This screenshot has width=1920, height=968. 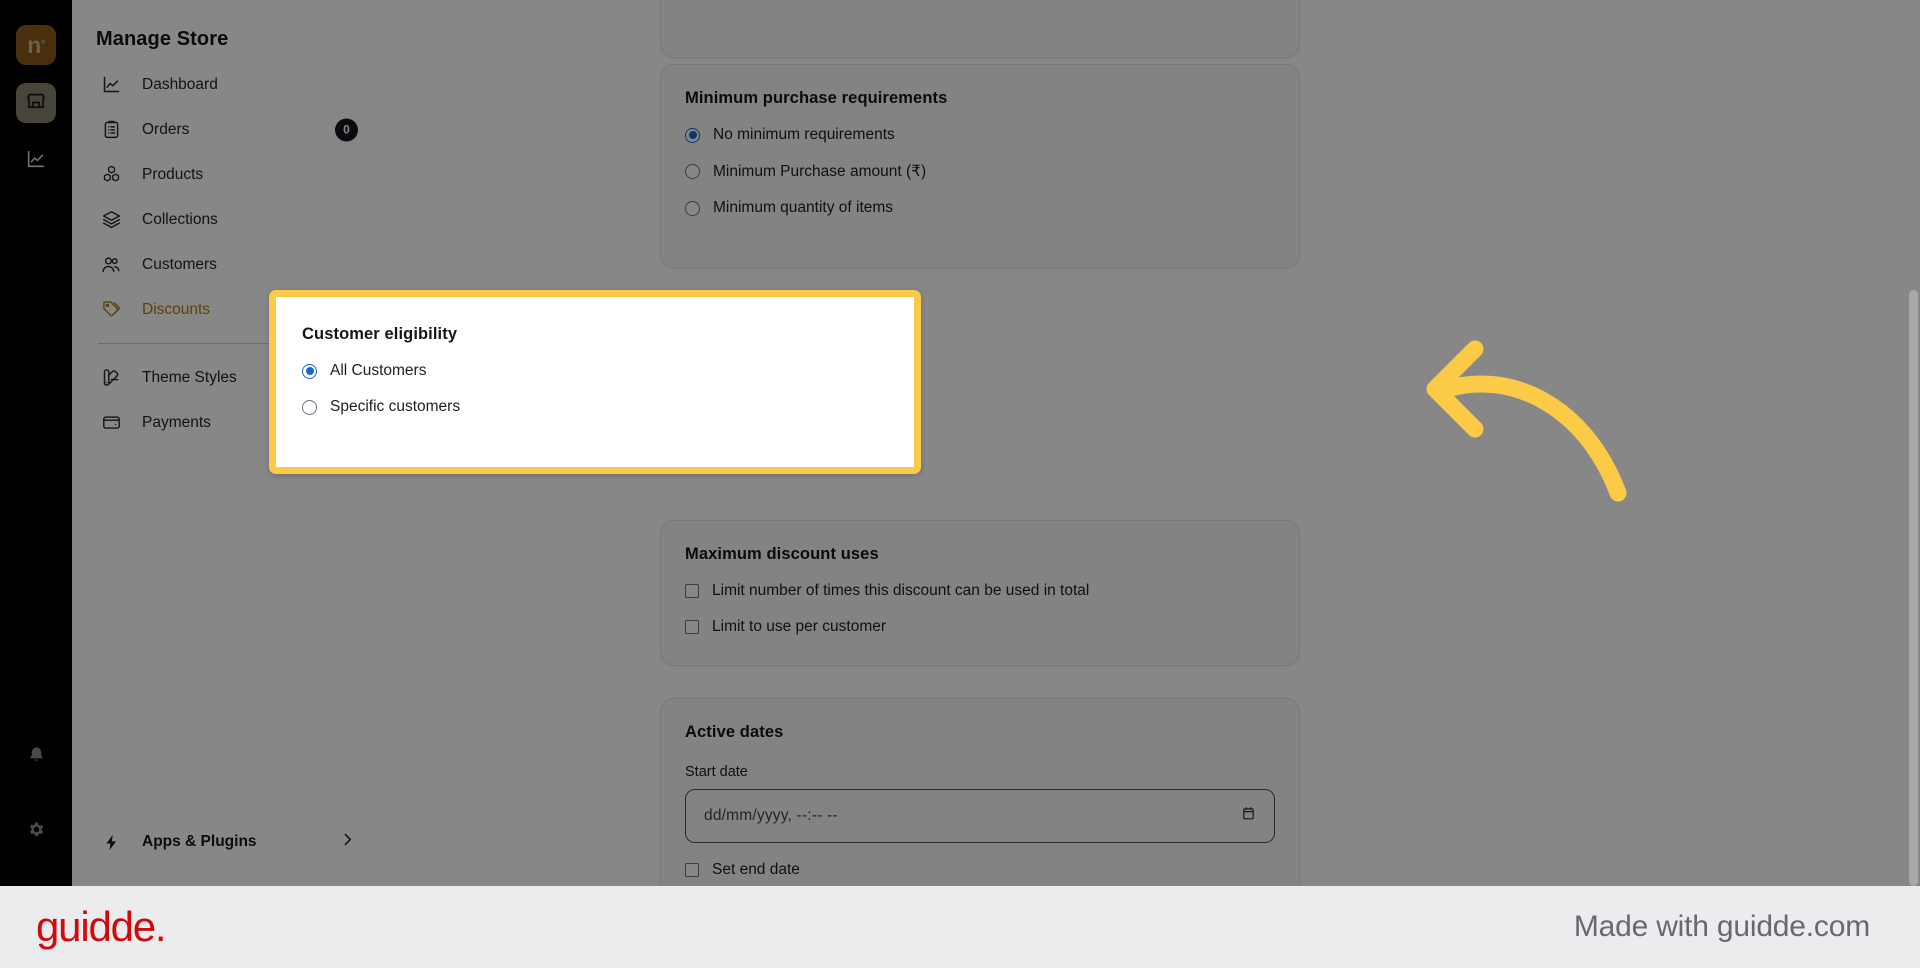 What do you see at coordinates (199, 841) in the screenshot?
I see `sidebar-item-label: Apps & Plugins` at bounding box center [199, 841].